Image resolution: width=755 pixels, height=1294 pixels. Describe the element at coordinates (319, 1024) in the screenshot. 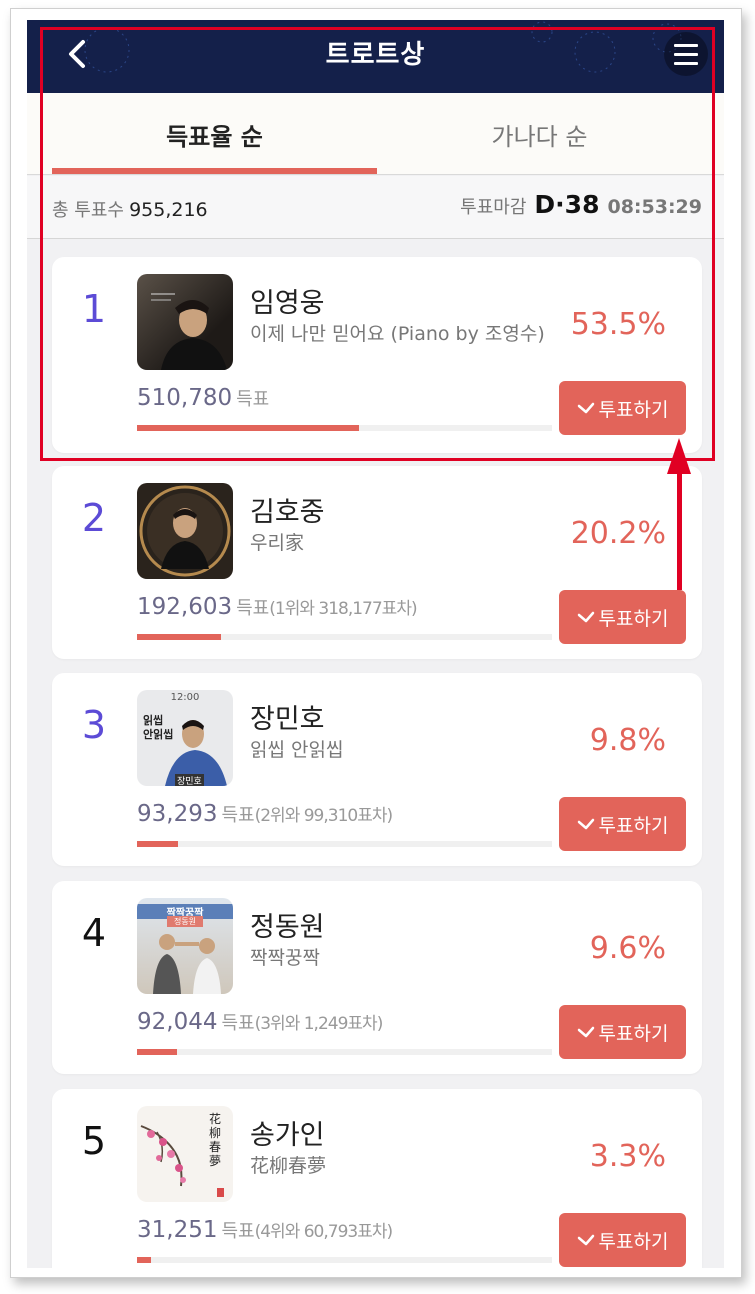

I see `vote-gap: (3위와 1,249표차)` at that location.